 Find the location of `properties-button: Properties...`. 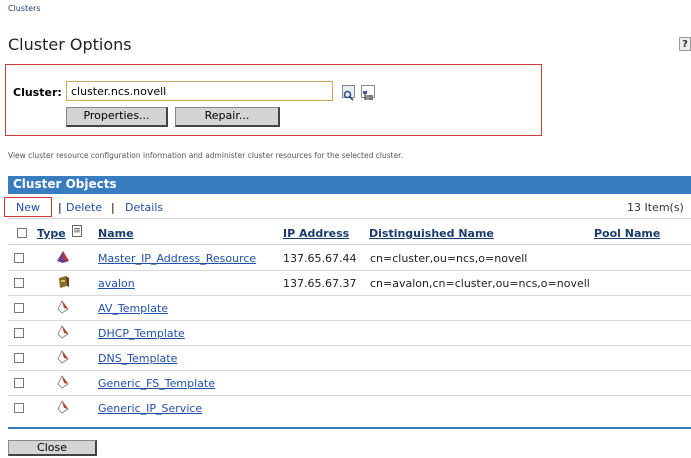

properties-button: Properties... is located at coordinates (117, 117).